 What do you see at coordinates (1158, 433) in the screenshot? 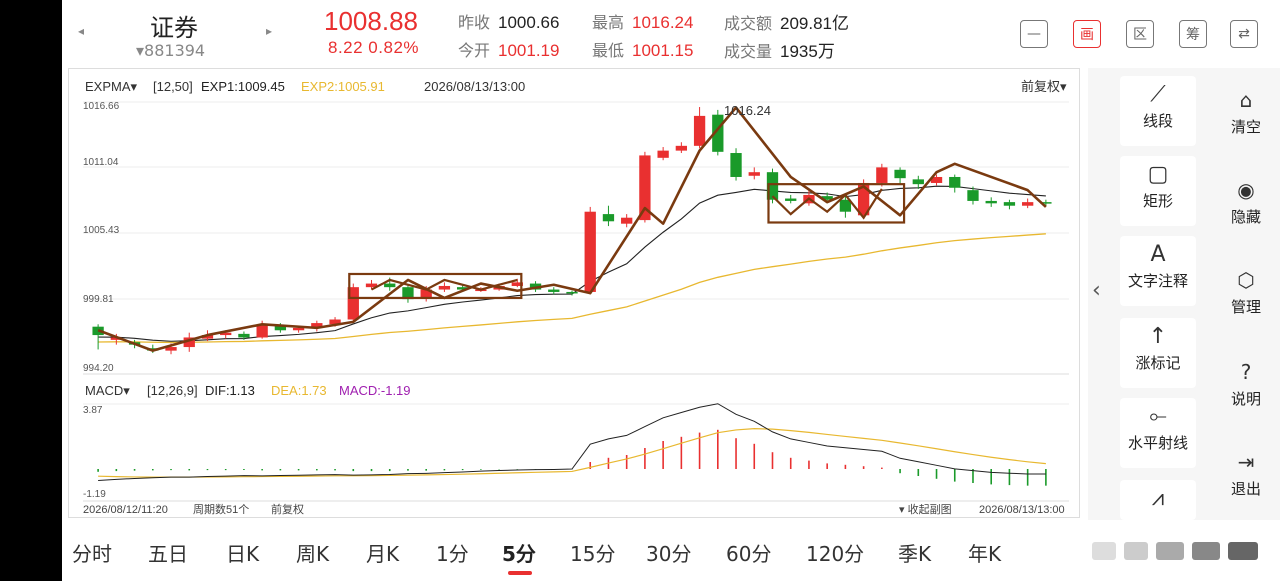
I see `tool-horizontal-ray: ⟜ 水平射线` at bounding box center [1158, 433].